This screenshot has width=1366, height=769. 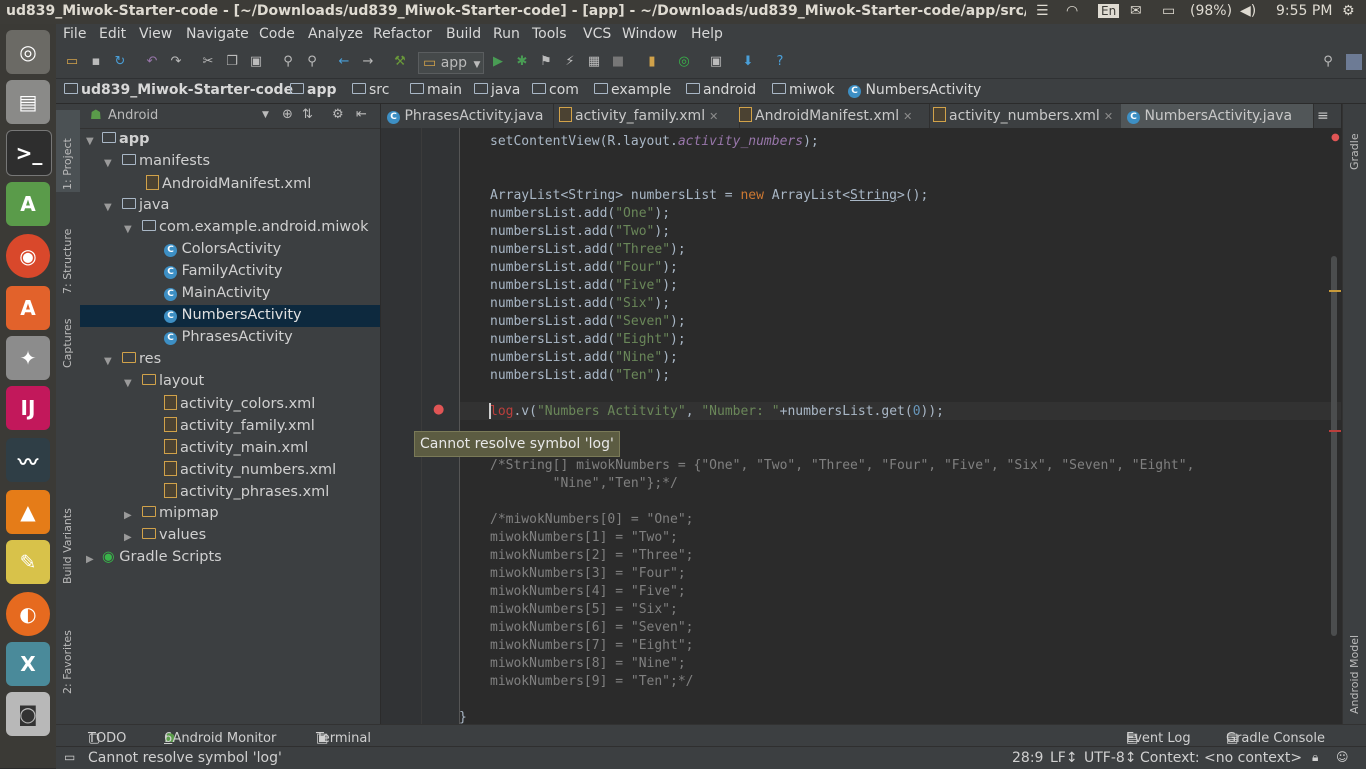 What do you see at coordinates (228, 337) in the screenshot?
I see `tree-item-phrases-activity: C PhrasesActivity` at bounding box center [228, 337].